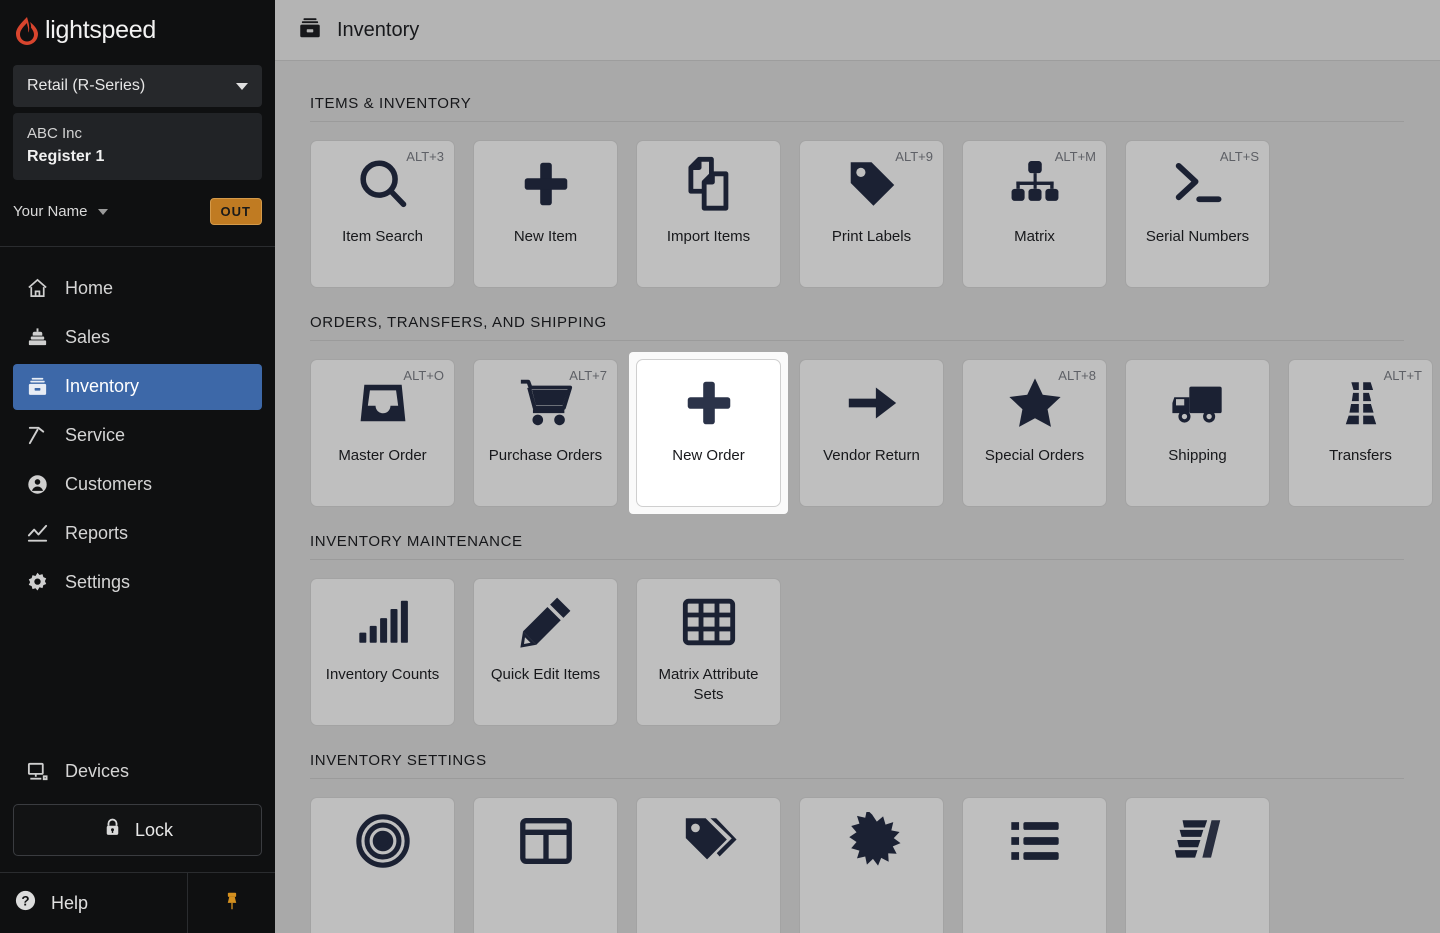  I want to click on tile-shortcut: ALT+S, so click(1239, 156).